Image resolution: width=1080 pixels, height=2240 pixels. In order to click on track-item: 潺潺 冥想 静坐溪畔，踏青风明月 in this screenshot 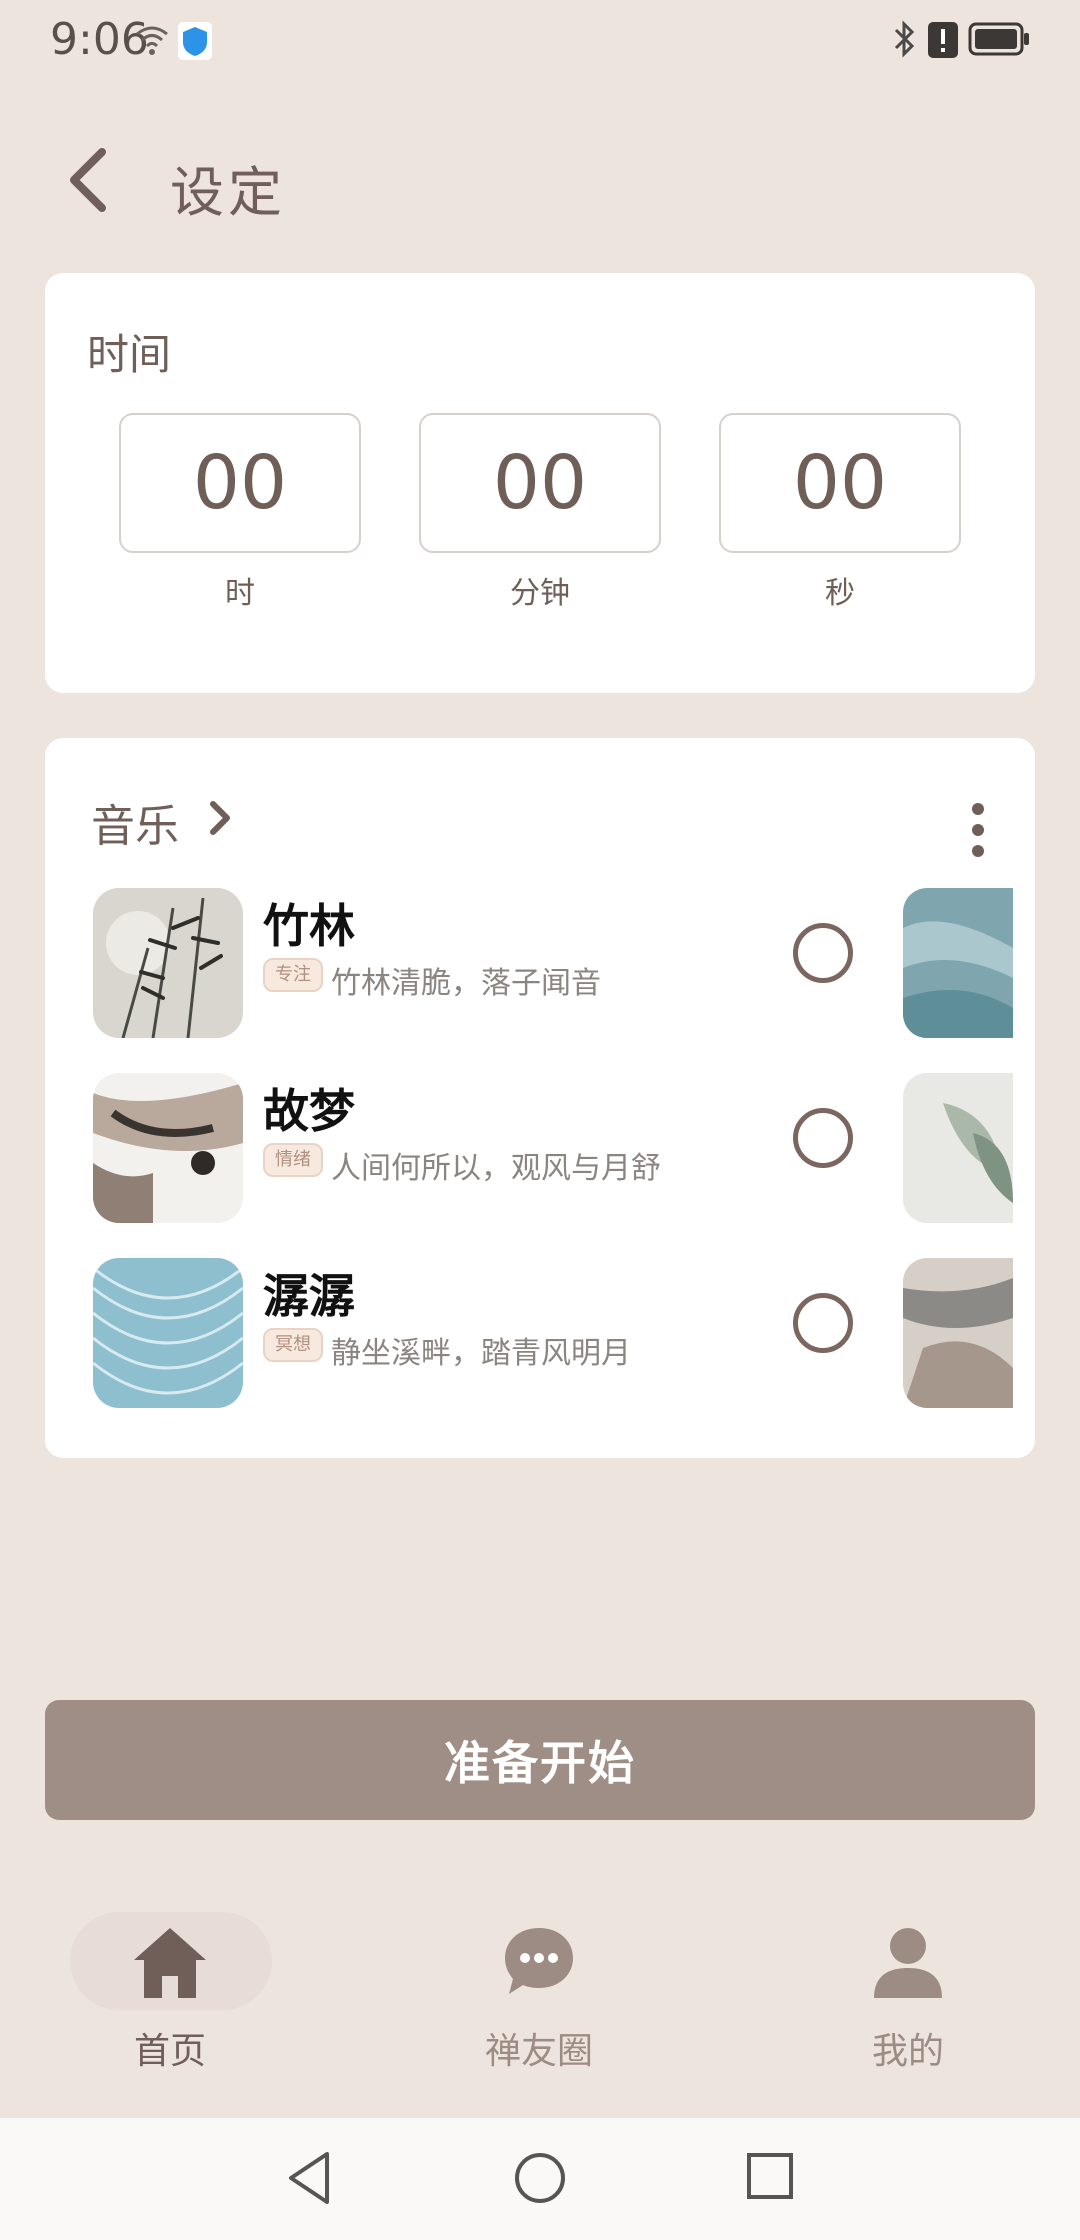, I will do `click(473, 1333)`.